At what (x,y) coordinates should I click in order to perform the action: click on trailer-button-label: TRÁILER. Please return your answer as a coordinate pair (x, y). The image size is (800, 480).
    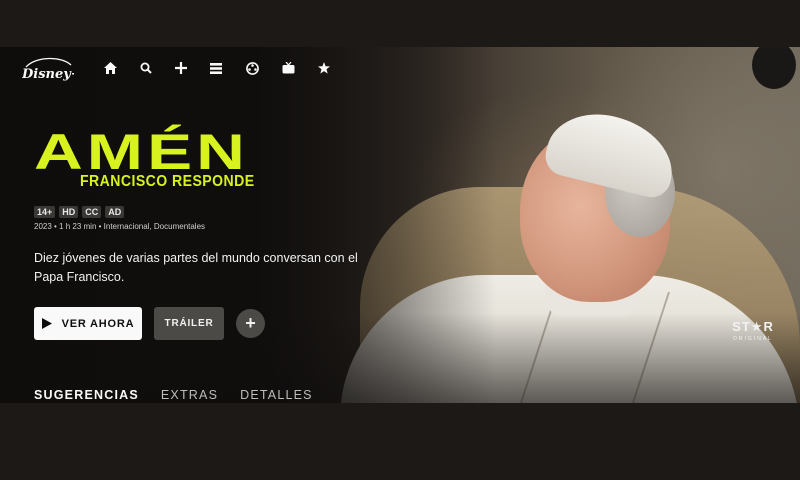
    Looking at the image, I should click on (189, 323).